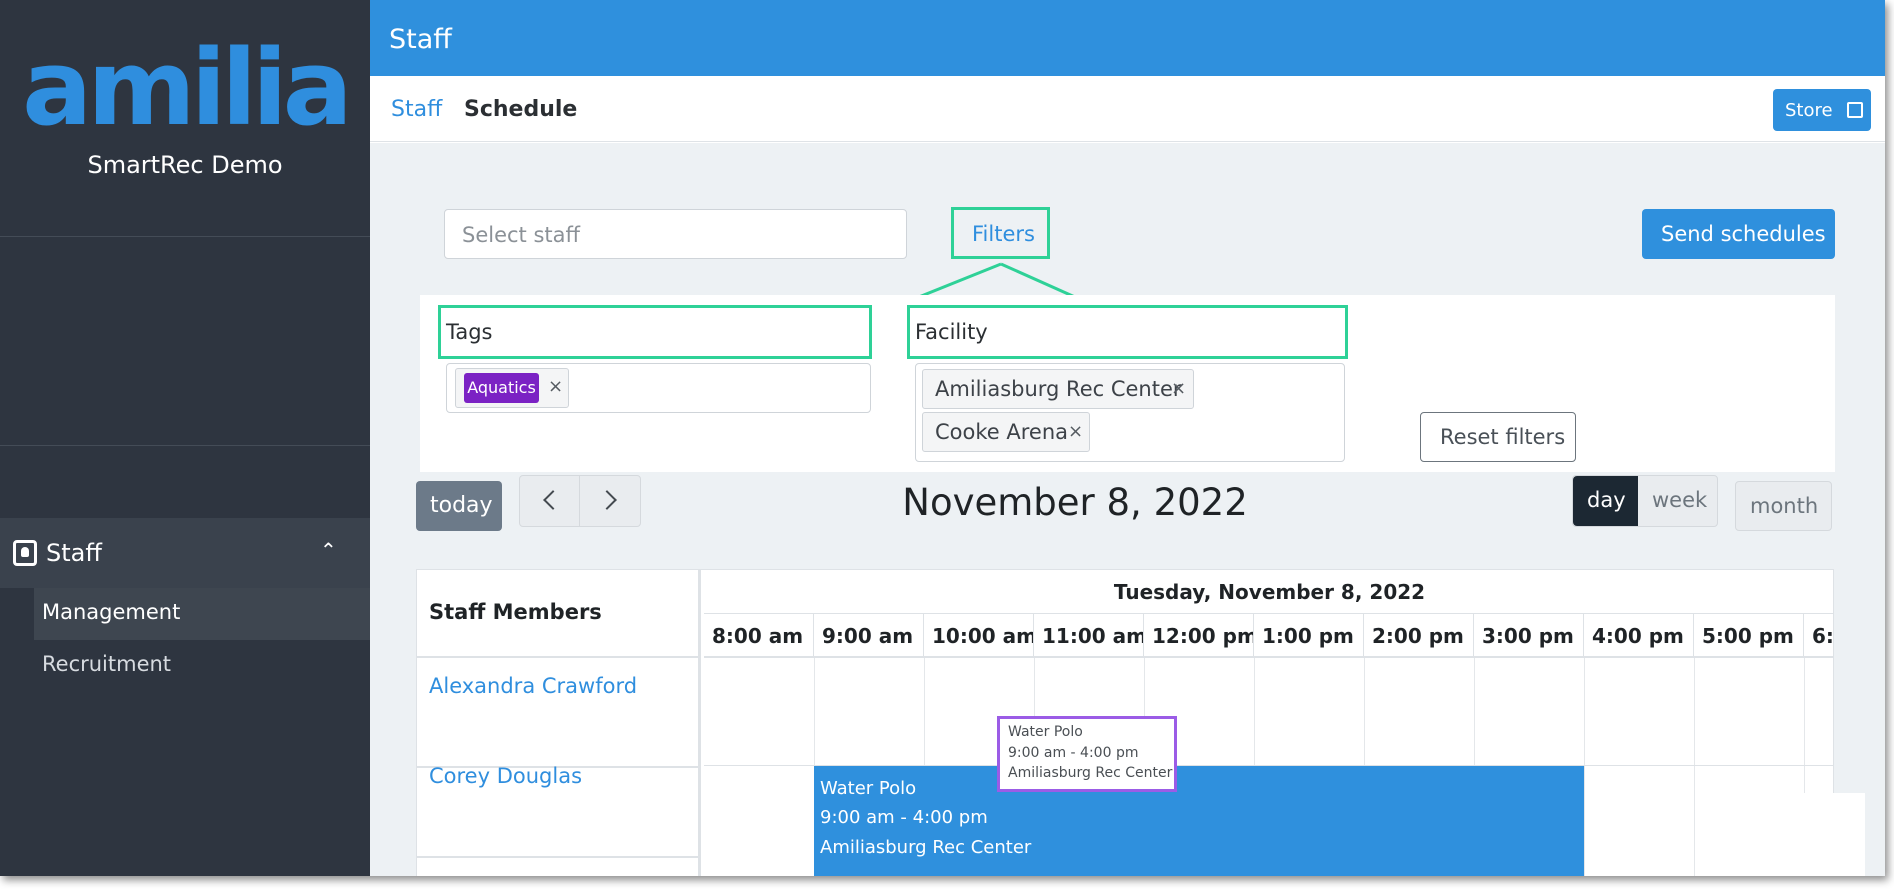  Describe the element at coordinates (983, 636) in the screenshot. I see `hour-label: 10:00 am` at that location.